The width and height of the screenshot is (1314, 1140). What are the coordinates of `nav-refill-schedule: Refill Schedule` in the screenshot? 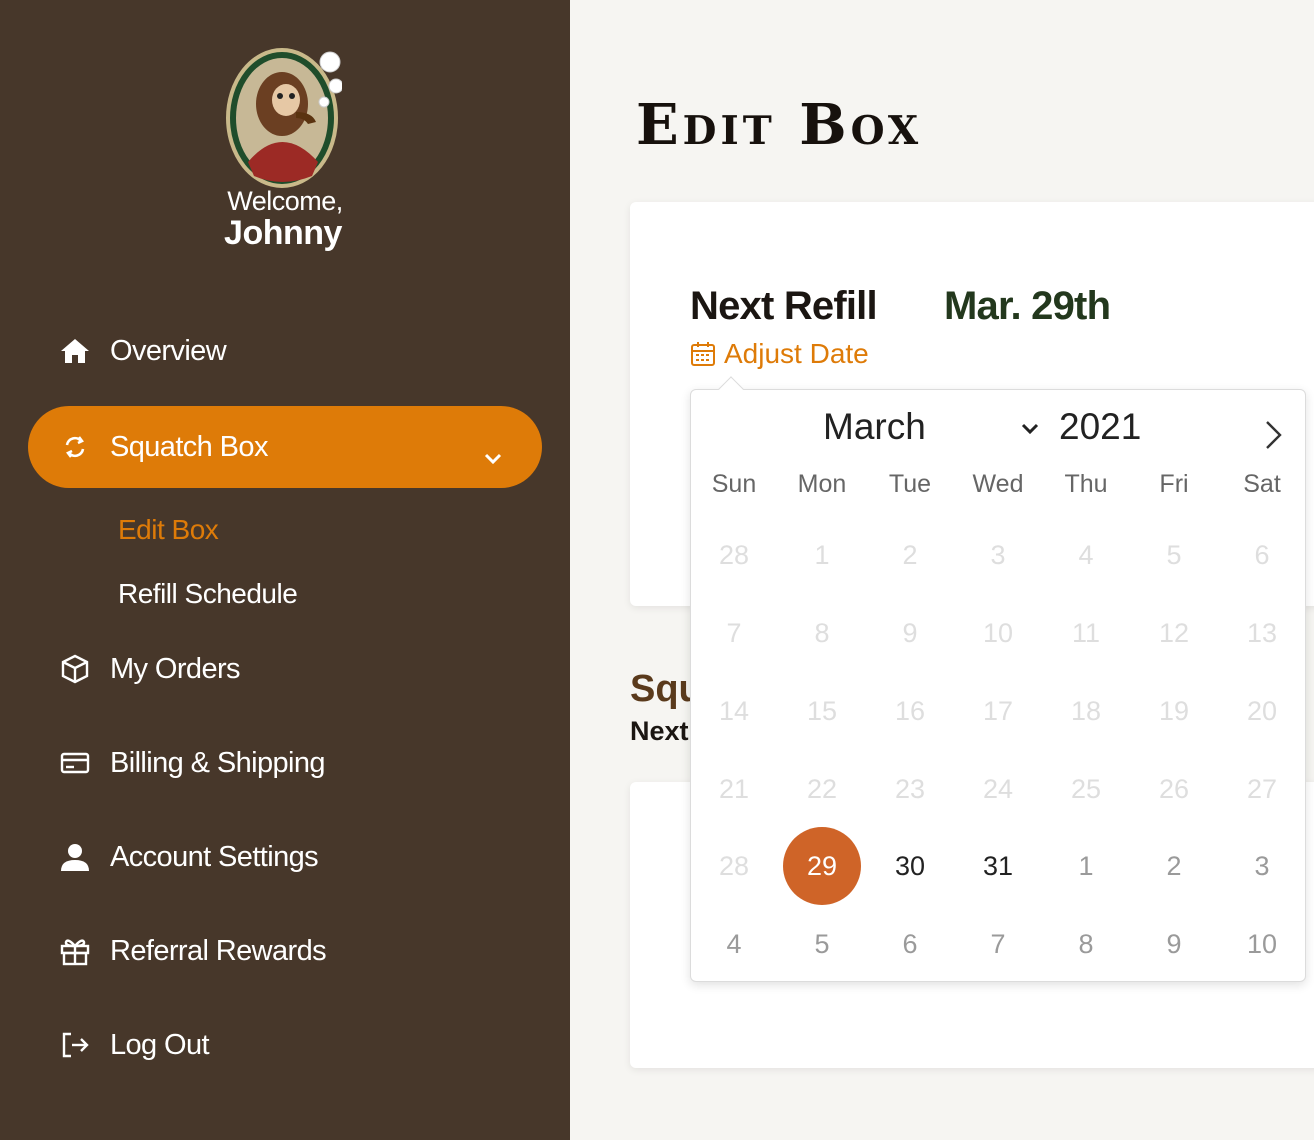 It's located at (208, 594).